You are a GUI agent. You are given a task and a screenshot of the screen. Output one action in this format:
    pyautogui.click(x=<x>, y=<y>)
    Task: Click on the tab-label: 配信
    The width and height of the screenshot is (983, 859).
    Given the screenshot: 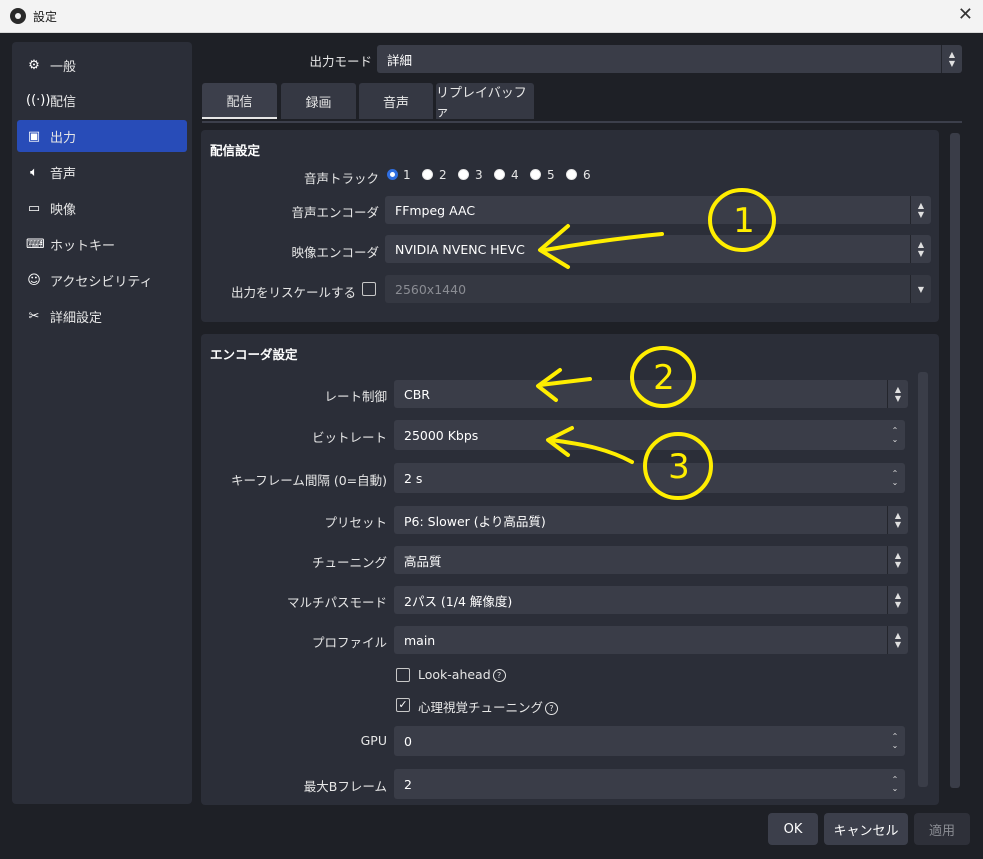 What is the action you would take?
    pyautogui.click(x=239, y=102)
    